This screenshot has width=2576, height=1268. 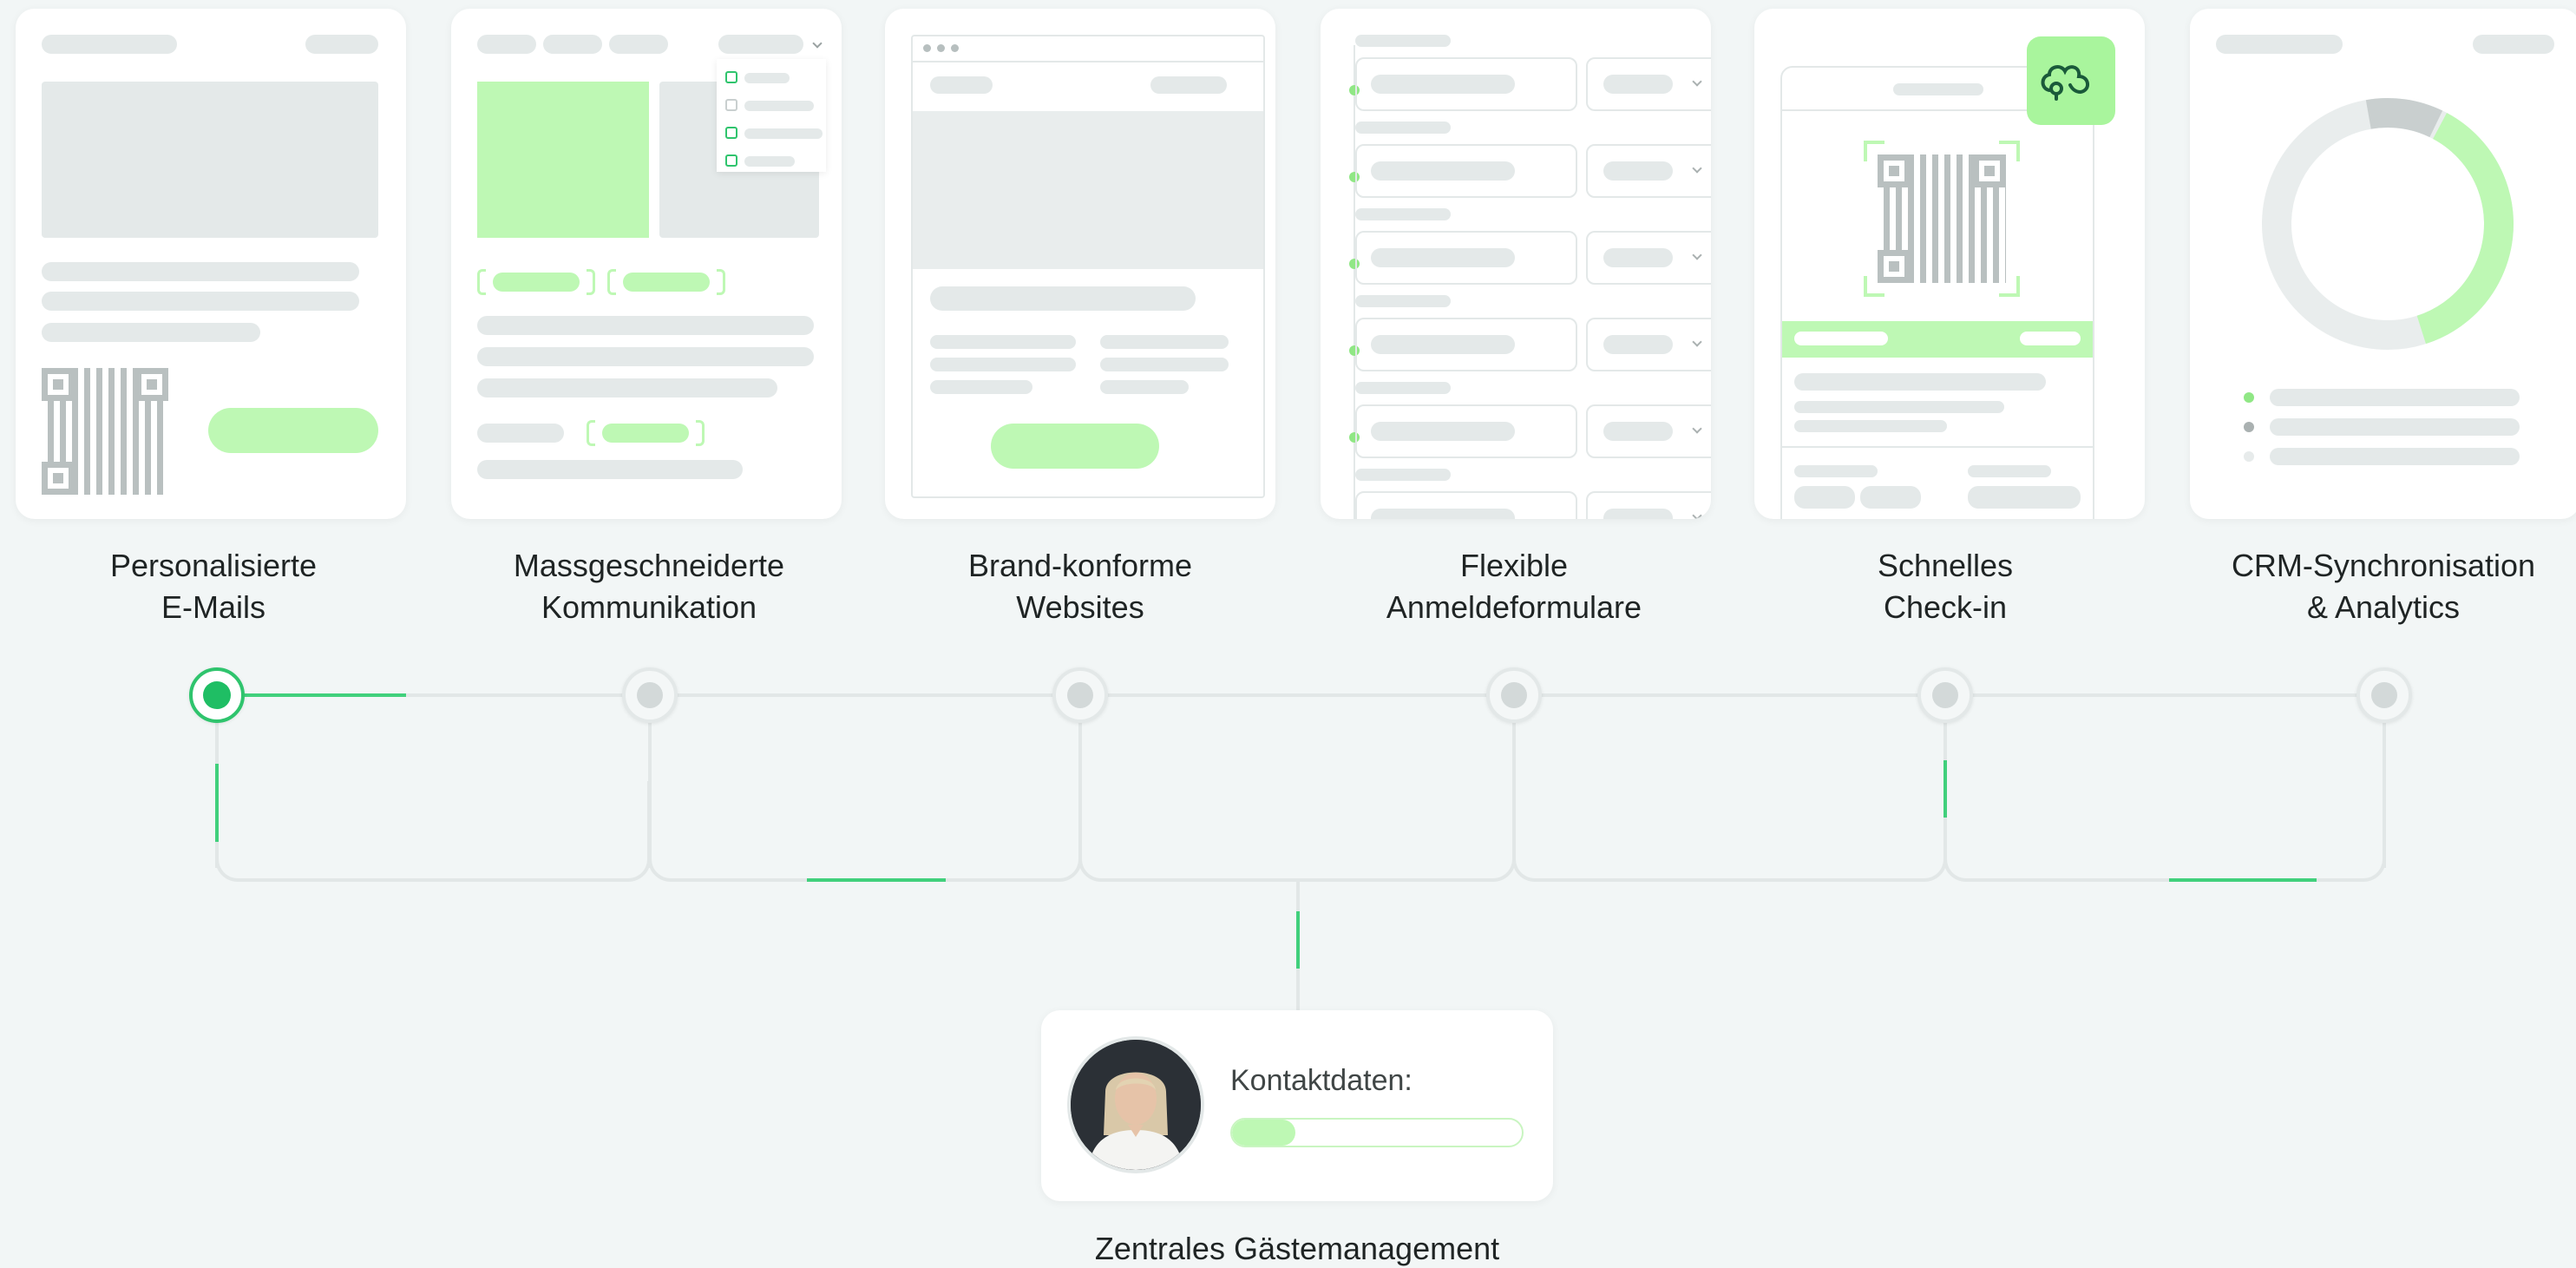 I want to click on headline-placeholder, so click(x=1063, y=298).